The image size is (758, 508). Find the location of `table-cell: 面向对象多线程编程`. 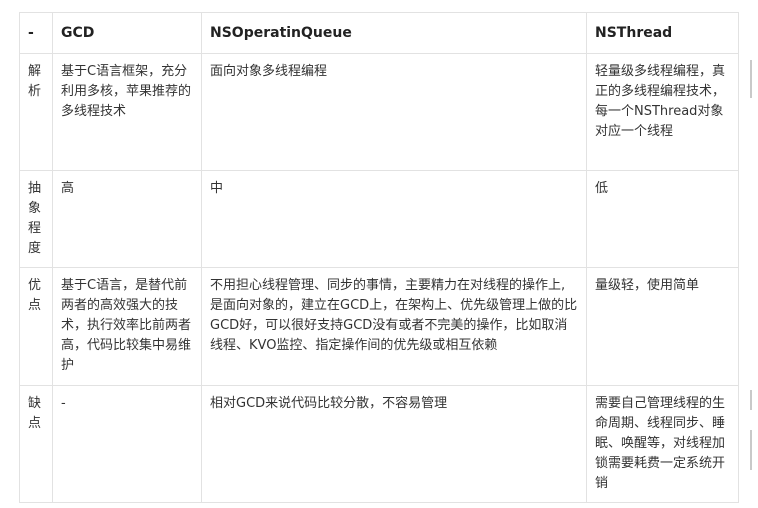

table-cell: 面向对象多线程编程 is located at coordinates (394, 112).